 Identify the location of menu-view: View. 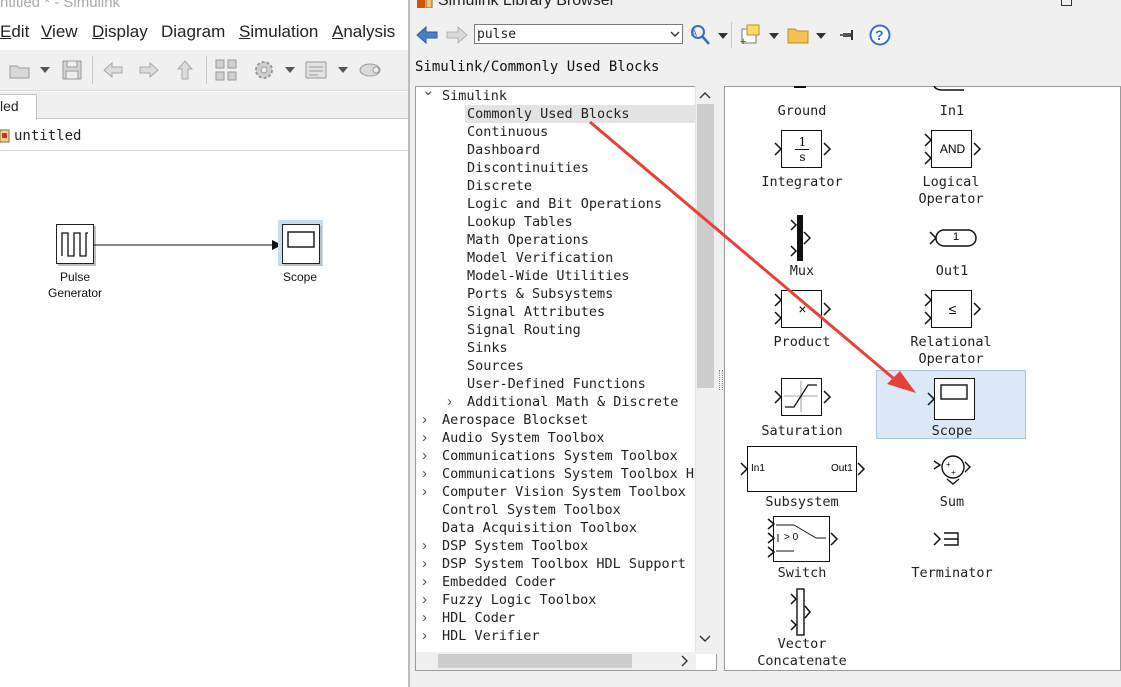
(59, 32).